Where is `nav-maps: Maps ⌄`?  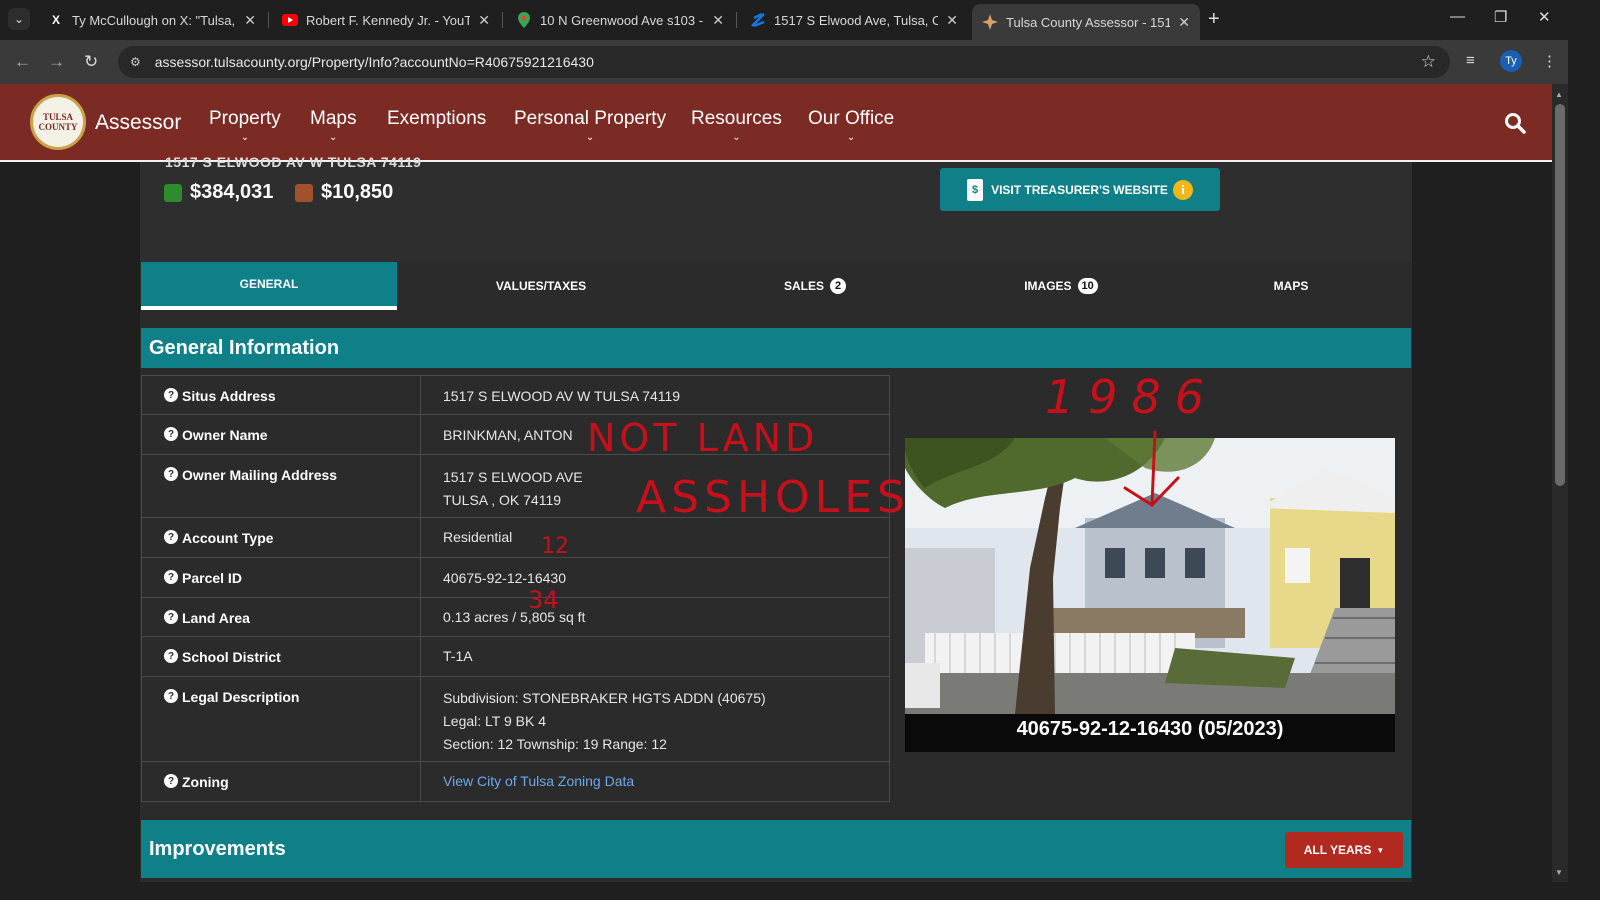 nav-maps: Maps ⌄ is located at coordinates (333, 125).